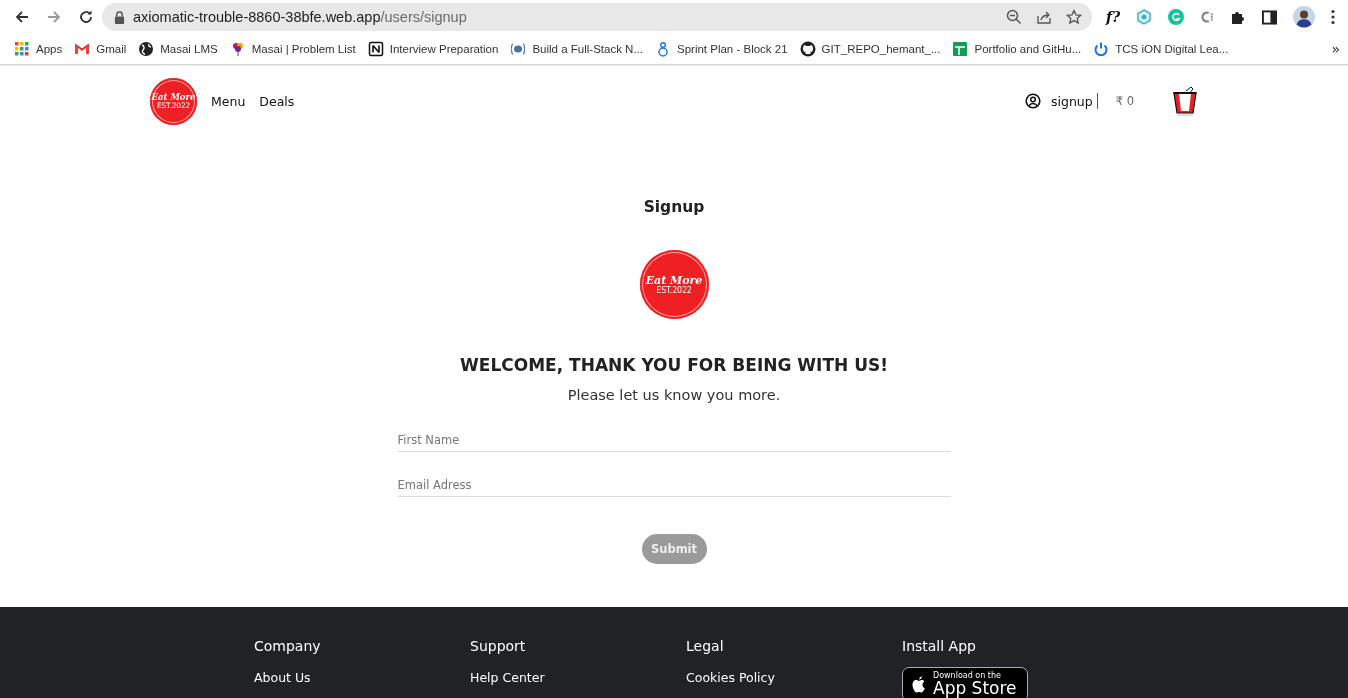  I want to click on welcome-heading: WELCOME, THANK YOU FOR BEING WITH US!, so click(674, 365).